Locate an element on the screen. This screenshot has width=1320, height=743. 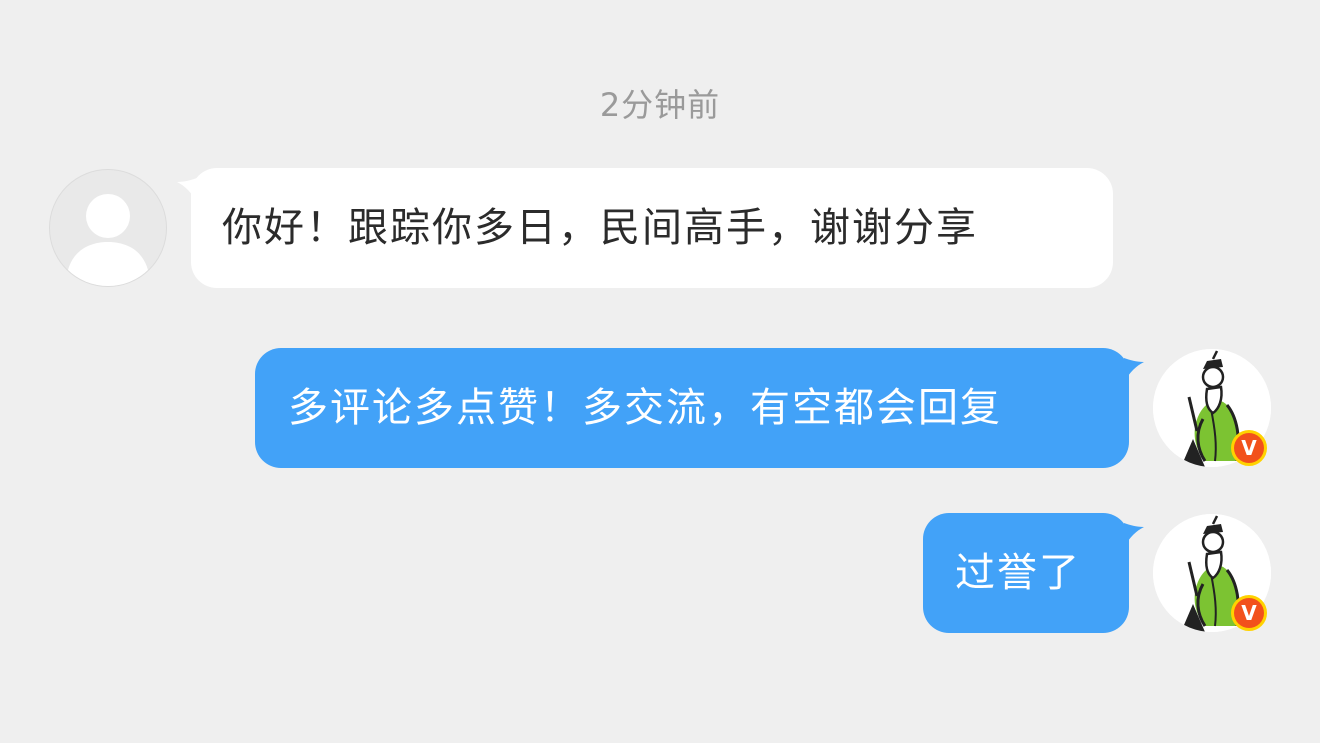
message-bubble-outgoing: 多评论多点赞！多交流，有空都会回复 is located at coordinates (692, 408).